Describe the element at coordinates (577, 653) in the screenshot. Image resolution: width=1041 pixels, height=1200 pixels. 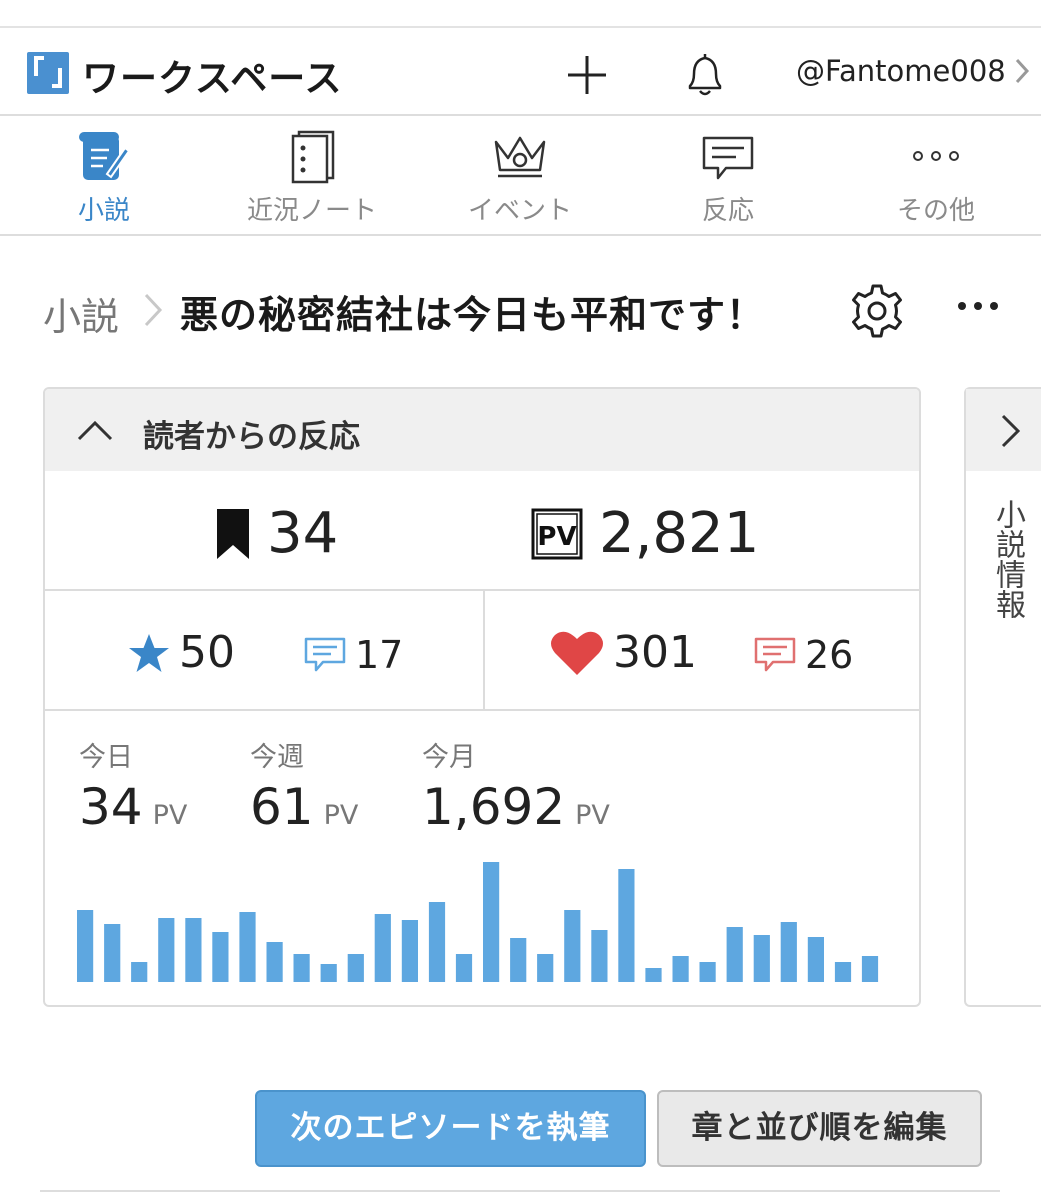
I see `heart-icon` at that location.